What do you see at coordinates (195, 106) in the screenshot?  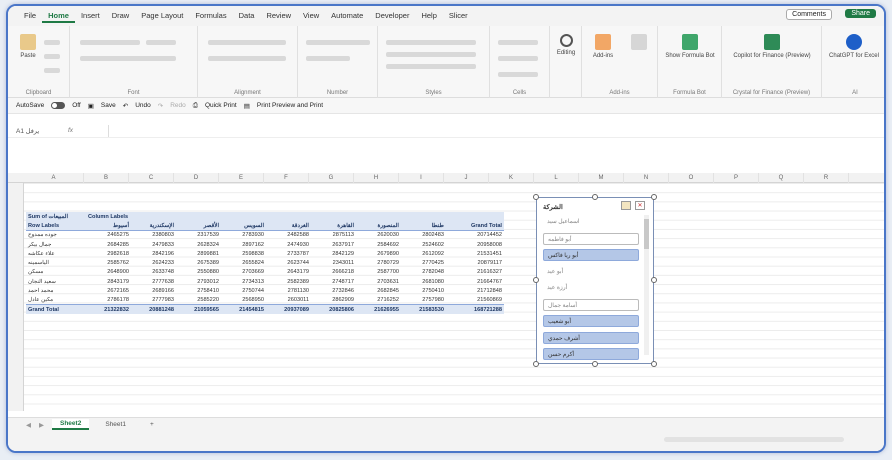 I see `quick-print-icon: ⎙` at bounding box center [195, 106].